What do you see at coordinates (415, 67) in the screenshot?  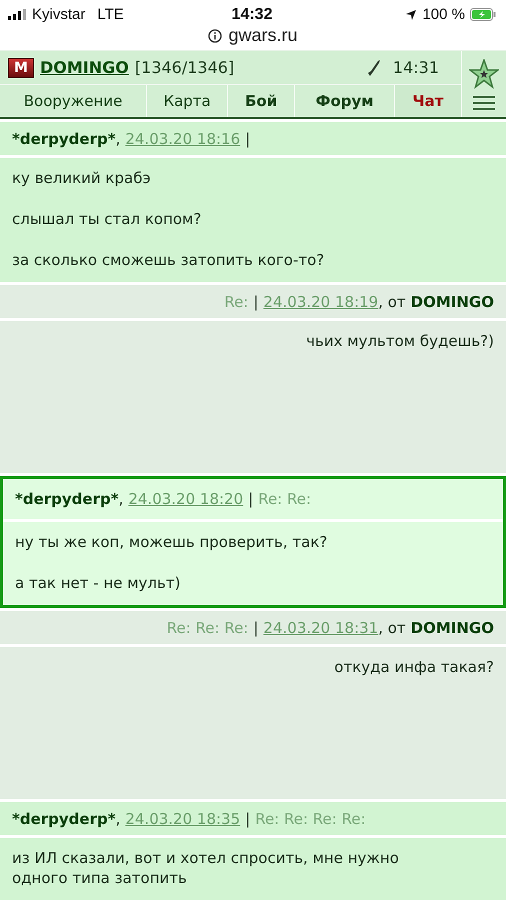 I see `server-time: 14:31` at bounding box center [415, 67].